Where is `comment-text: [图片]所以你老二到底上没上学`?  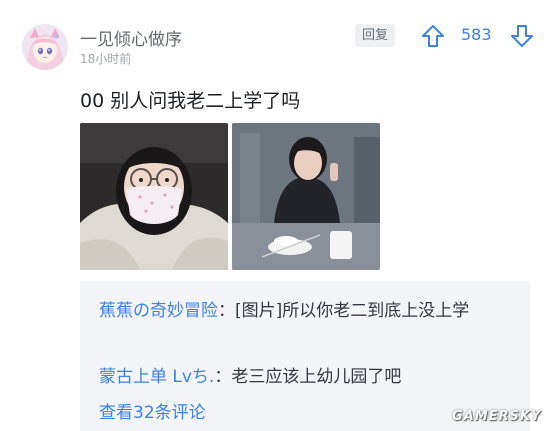
comment-text: [图片]所以你老二到底上没上学 is located at coordinates (352, 311).